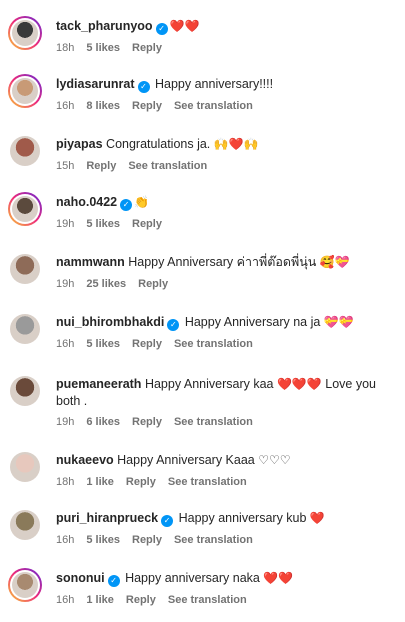 The image size is (405, 622). Describe the element at coordinates (224, 262) in the screenshot. I see `comment-text: Happy Anniversary ค่าาพี่ต๊อดพี่นุ่น` at that location.